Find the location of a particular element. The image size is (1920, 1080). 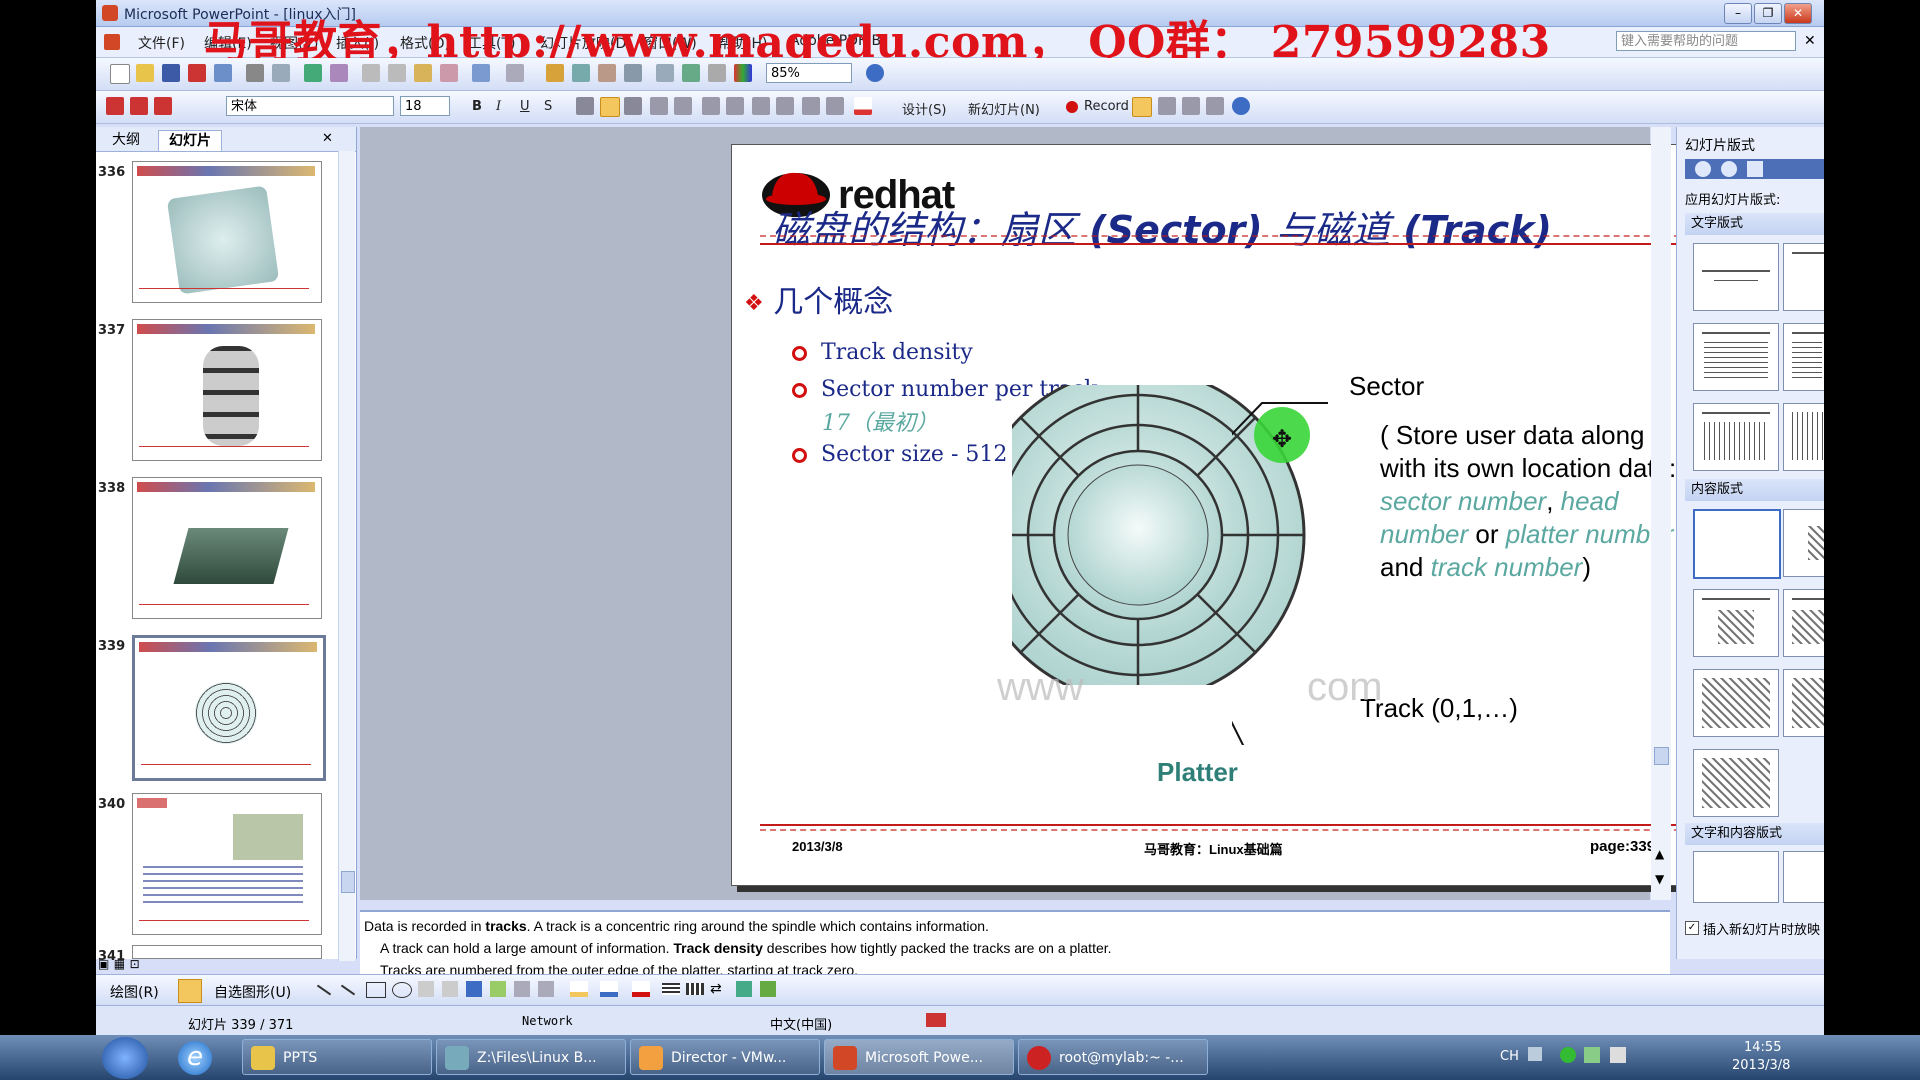

layout-content is located at coordinates (1803, 543).